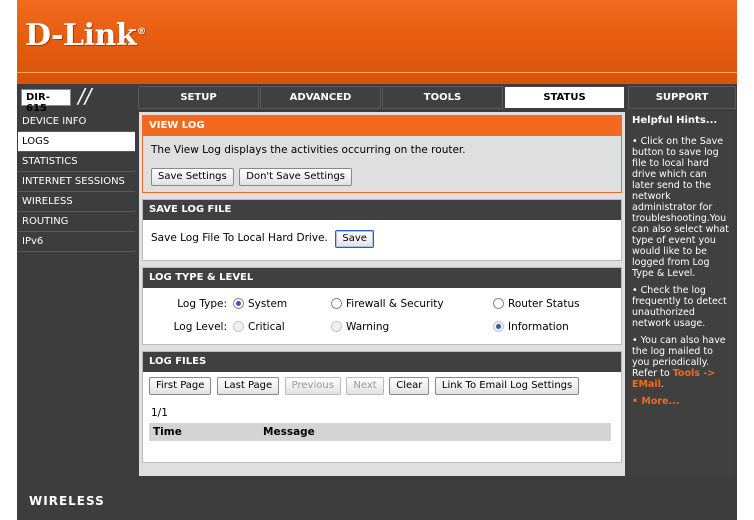 Image resolution: width=754 pixels, height=520 pixels. Describe the element at coordinates (564, 97) in the screenshot. I see `tab-status: STATUS` at that location.